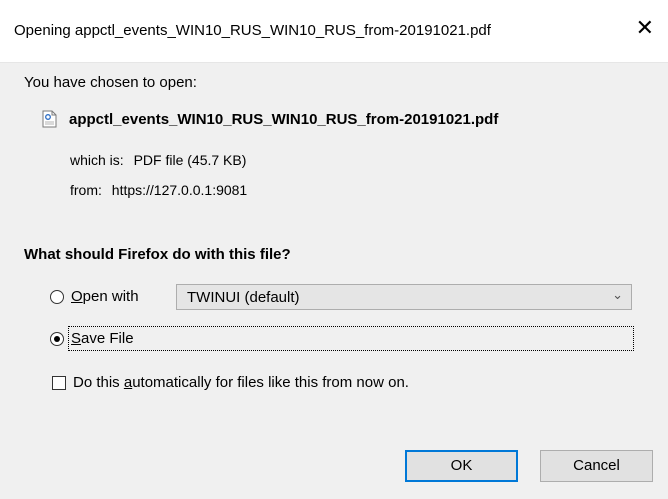  What do you see at coordinates (49, 119) in the screenshot?
I see `pdf-file-icon` at bounding box center [49, 119].